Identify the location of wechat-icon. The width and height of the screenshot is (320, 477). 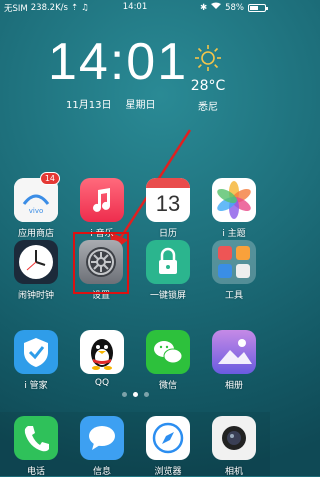
(168, 352).